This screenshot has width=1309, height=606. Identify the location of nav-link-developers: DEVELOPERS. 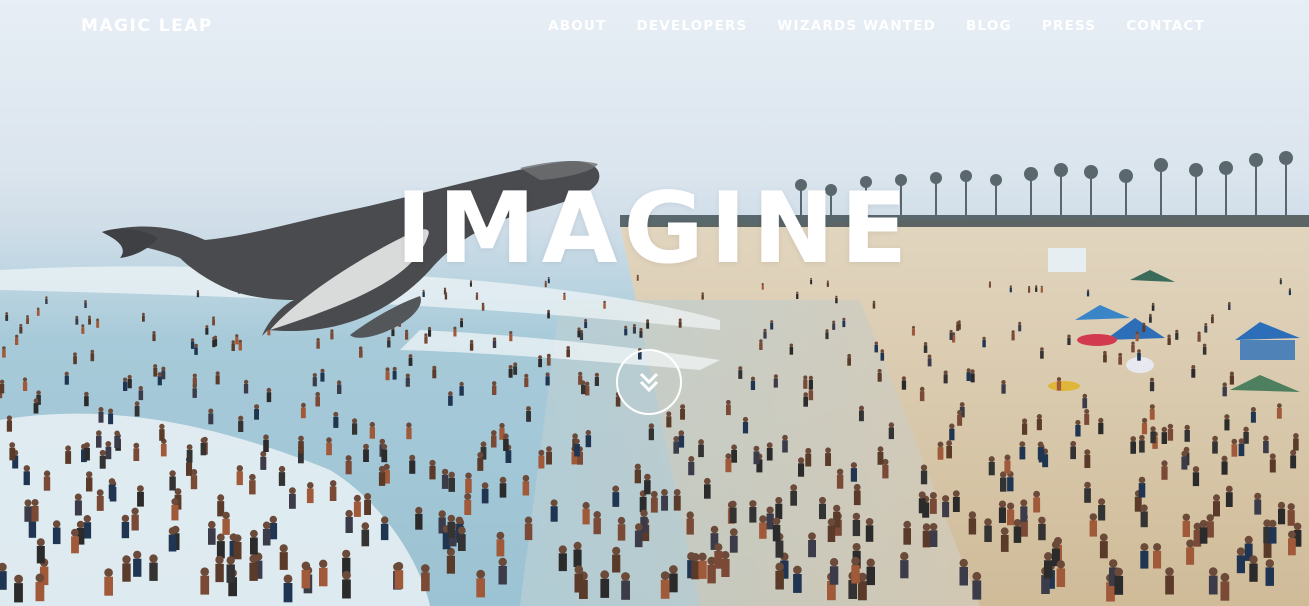
(691, 26).